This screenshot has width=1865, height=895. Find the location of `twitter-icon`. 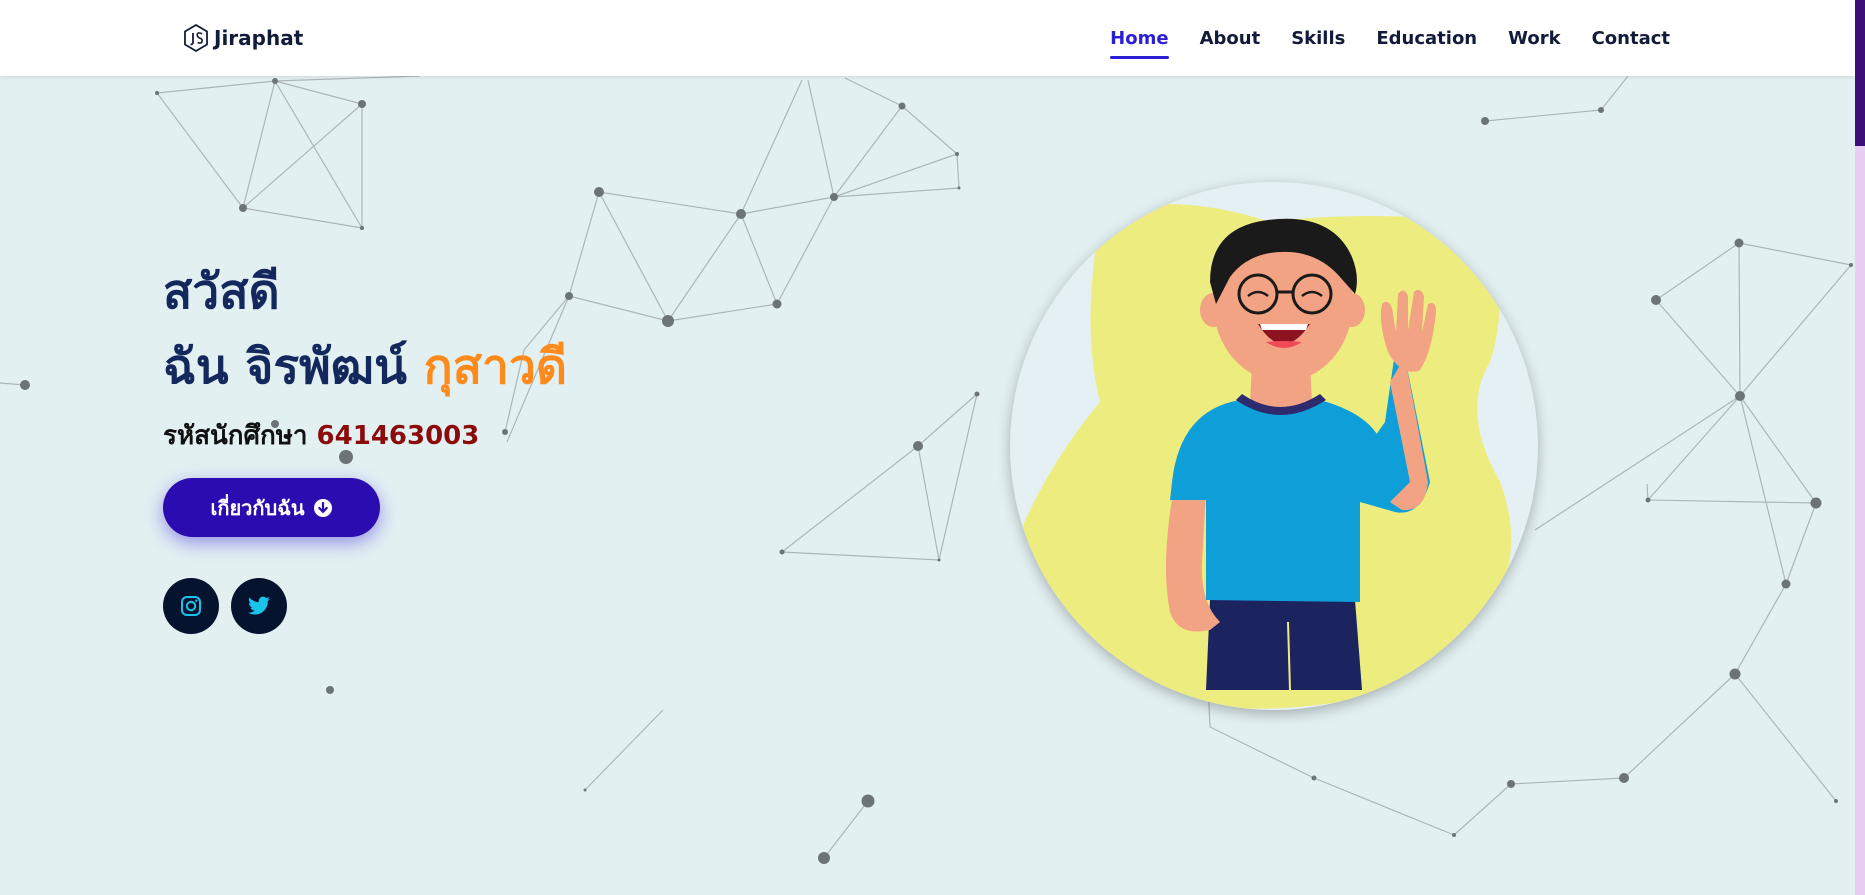

twitter-icon is located at coordinates (259, 605).